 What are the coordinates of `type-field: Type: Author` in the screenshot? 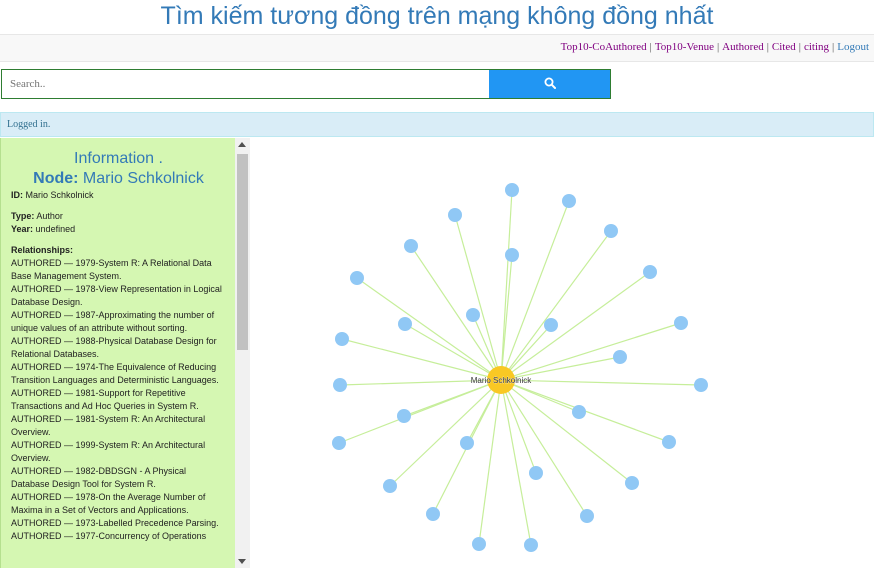 It's located at (123, 216).